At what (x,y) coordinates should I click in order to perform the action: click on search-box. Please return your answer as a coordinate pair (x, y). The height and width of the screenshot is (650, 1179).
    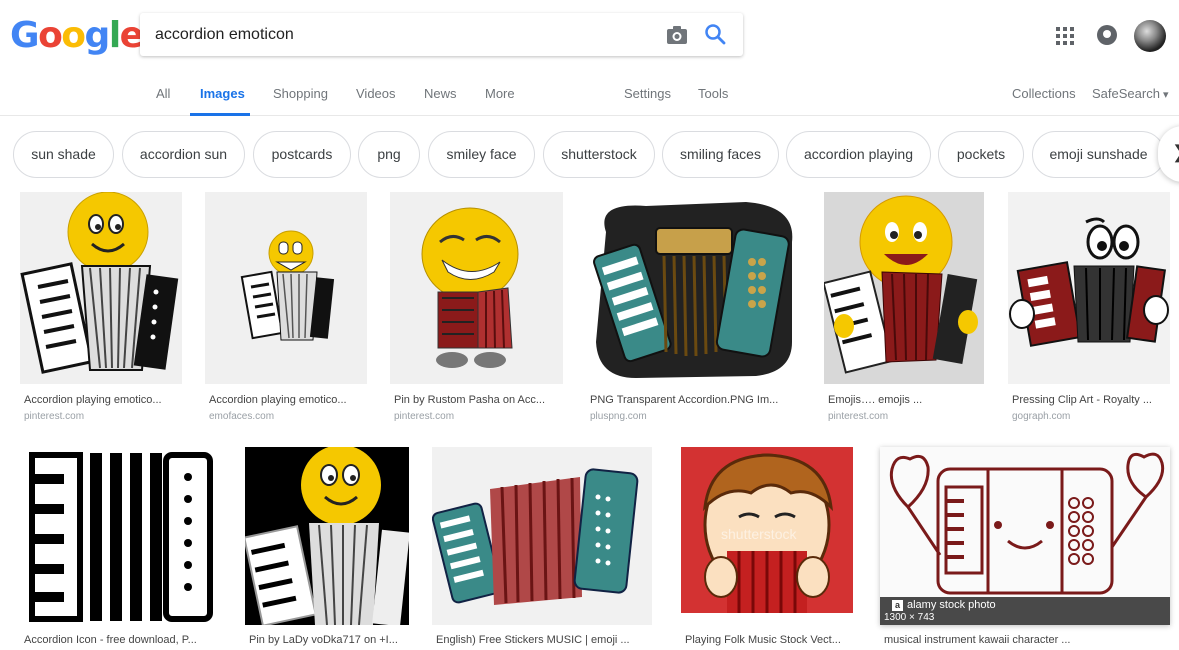
    Looking at the image, I should click on (441, 34).